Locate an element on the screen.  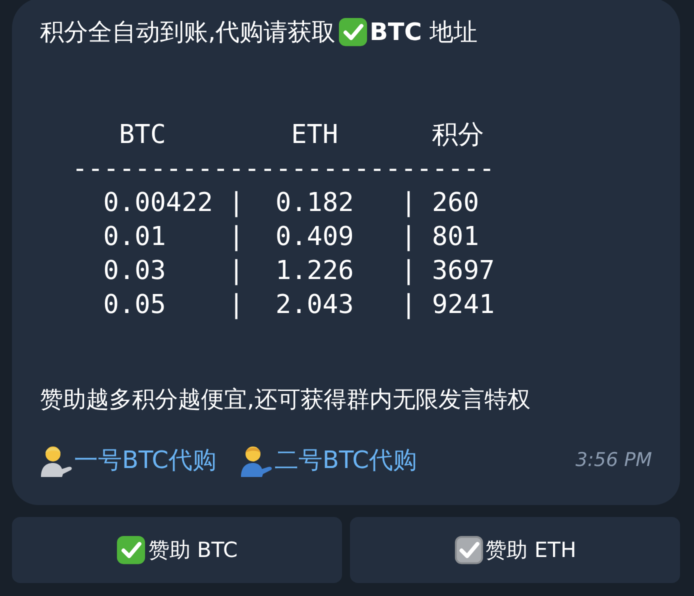
code-line: --------------------------- is located at coordinates (283, 169).